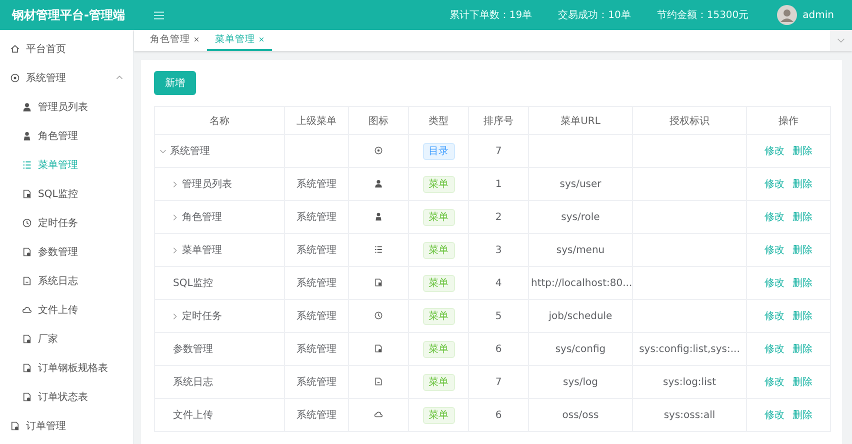 The width and height of the screenshot is (852, 444). Describe the element at coordinates (66, 48) in the screenshot. I see `sidebar-item: 平台首页` at that location.